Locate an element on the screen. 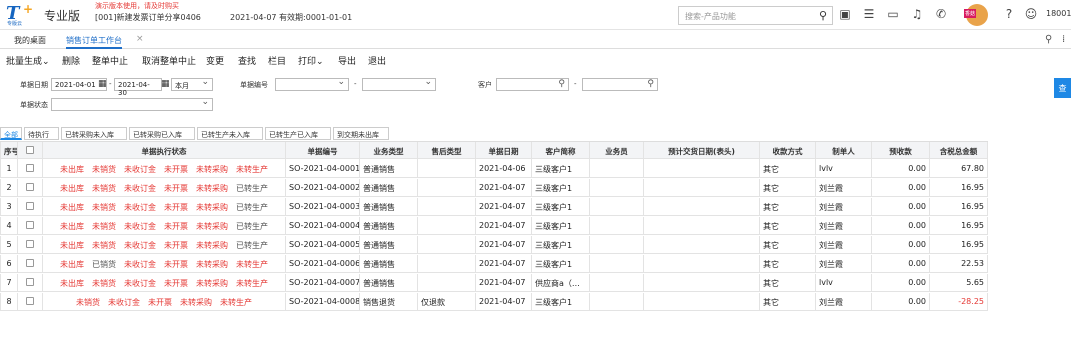 The height and width of the screenshot is (340, 1071). suspend-button: 整单中止 is located at coordinates (110, 60).